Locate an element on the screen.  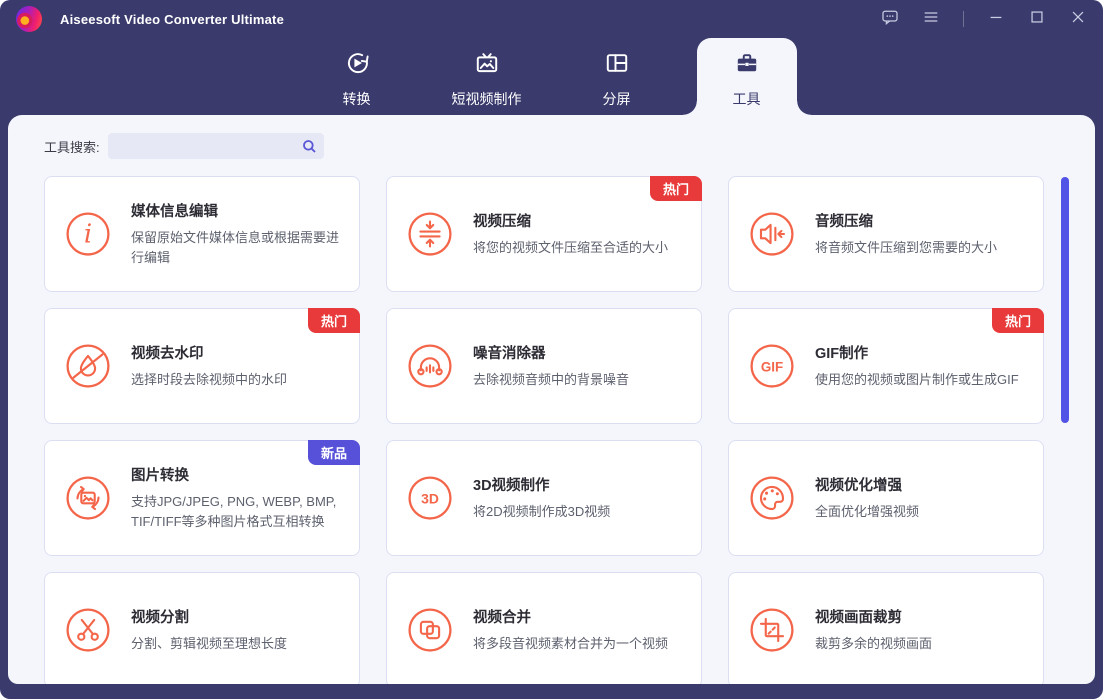
movie-maker-icon is located at coordinates (487, 65).